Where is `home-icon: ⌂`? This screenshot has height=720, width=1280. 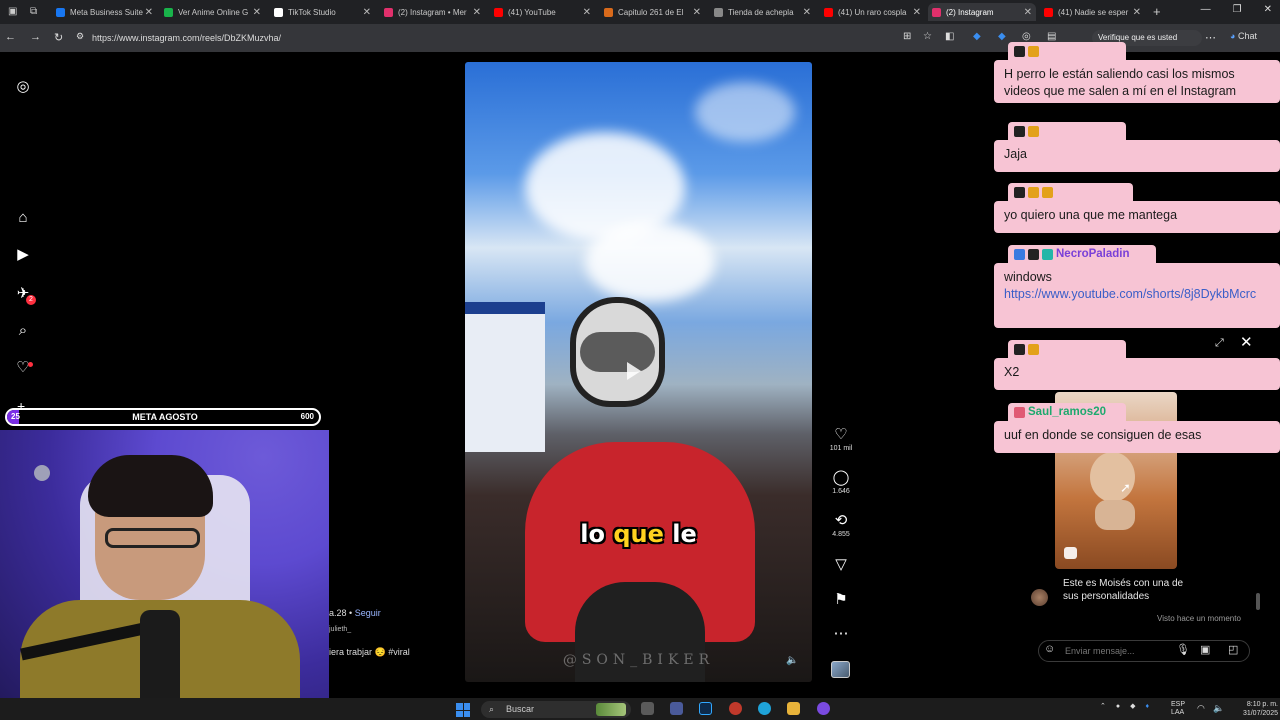 home-icon: ⌂ is located at coordinates (23, 218).